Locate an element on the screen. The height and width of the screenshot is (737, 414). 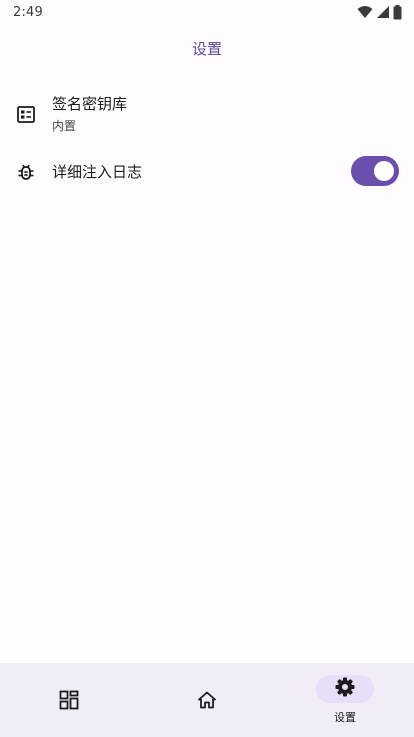
setting-verbose-logging-text: 详细注入日志 is located at coordinates (225, 172).